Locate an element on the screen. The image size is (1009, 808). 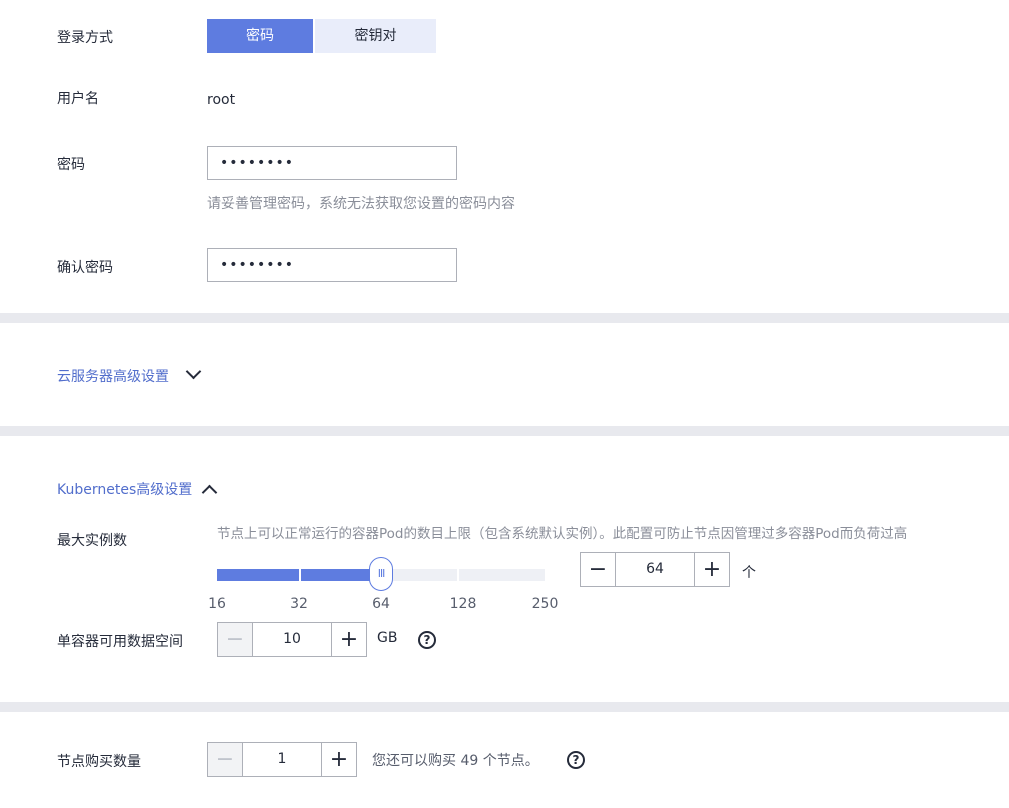
max-instances-unit: 个 is located at coordinates (749, 573).